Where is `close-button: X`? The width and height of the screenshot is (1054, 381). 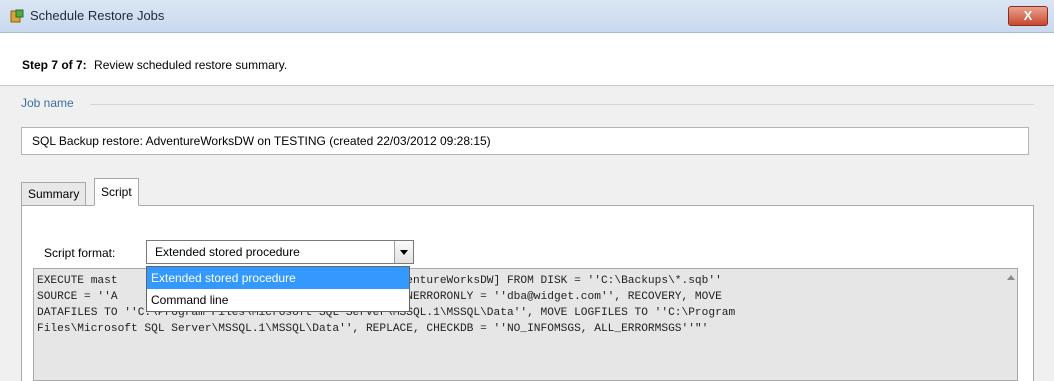 close-button: X is located at coordinates (1028, 16).